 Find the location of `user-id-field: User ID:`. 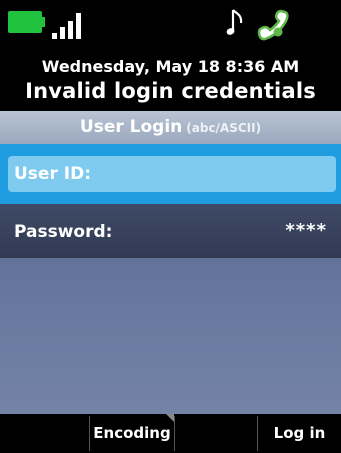

user-id-field: User ID: is located at coordinates (172, 174).